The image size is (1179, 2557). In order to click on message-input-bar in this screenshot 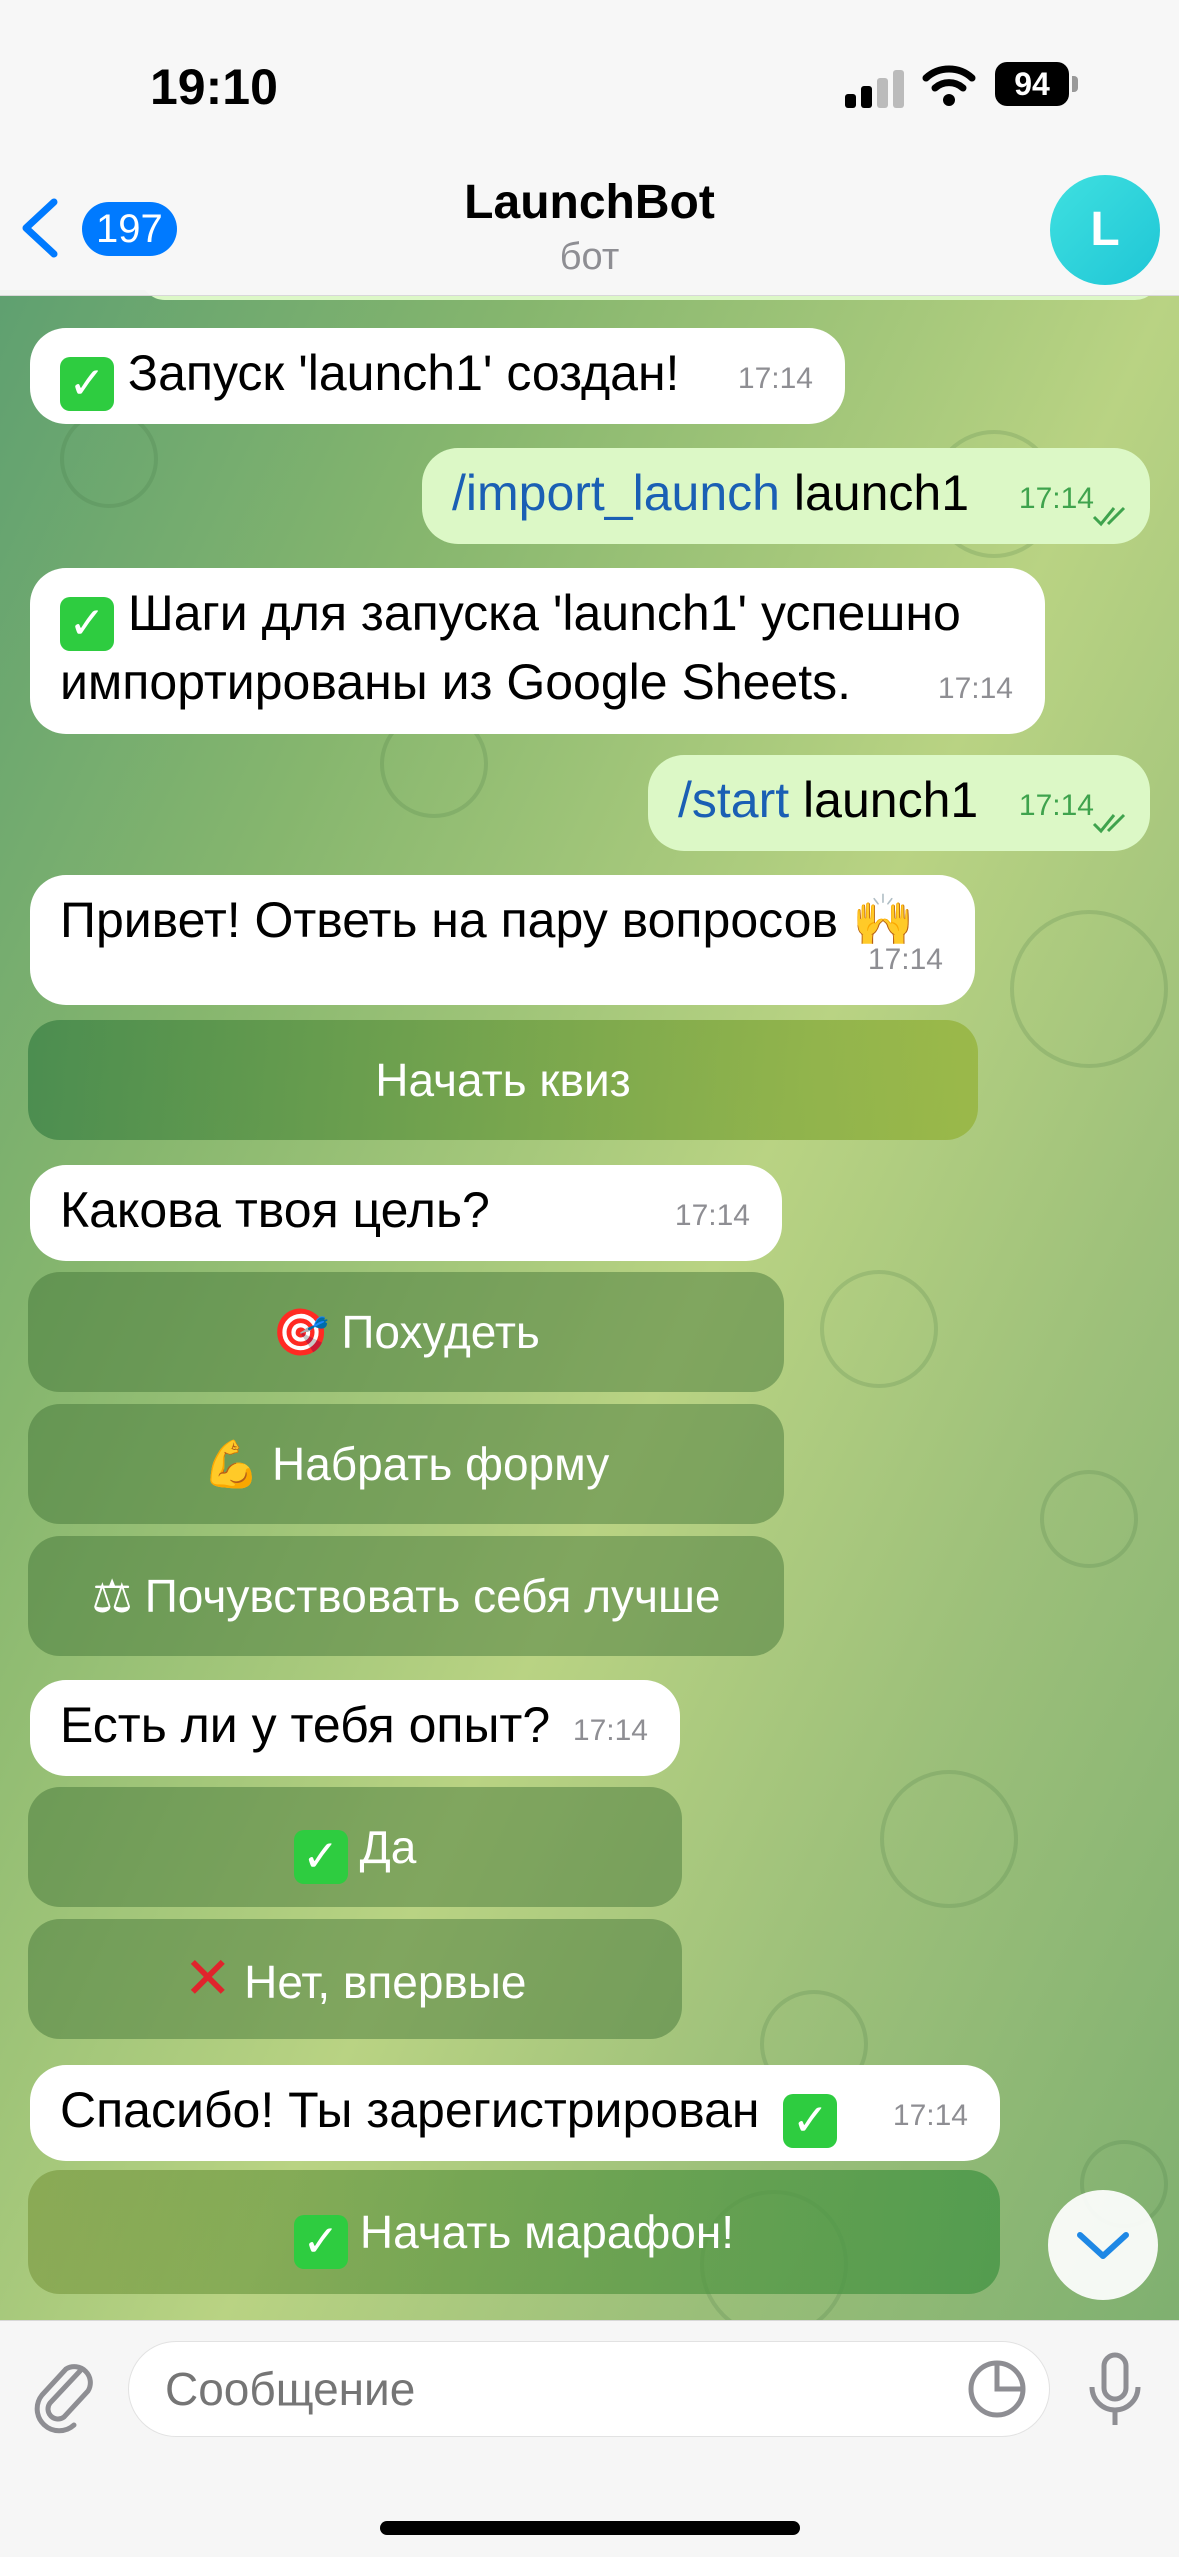, I will do `click(589, 2438)`.